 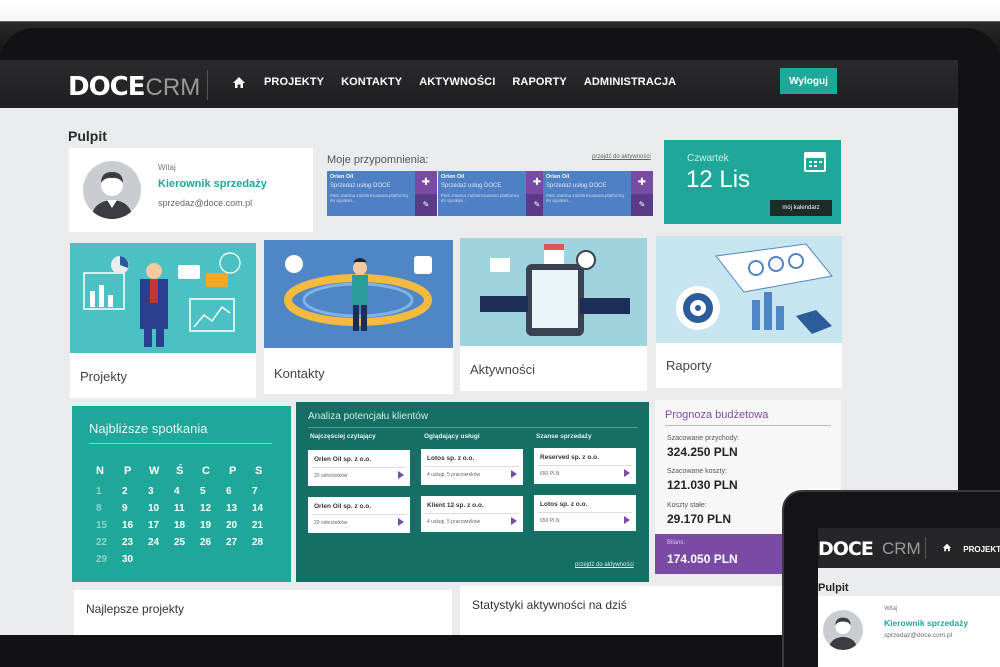 What do you see at coordinates (239, 508) in the screenshot?
I see `calendar-day: 13` at bounding box center [239, 508].